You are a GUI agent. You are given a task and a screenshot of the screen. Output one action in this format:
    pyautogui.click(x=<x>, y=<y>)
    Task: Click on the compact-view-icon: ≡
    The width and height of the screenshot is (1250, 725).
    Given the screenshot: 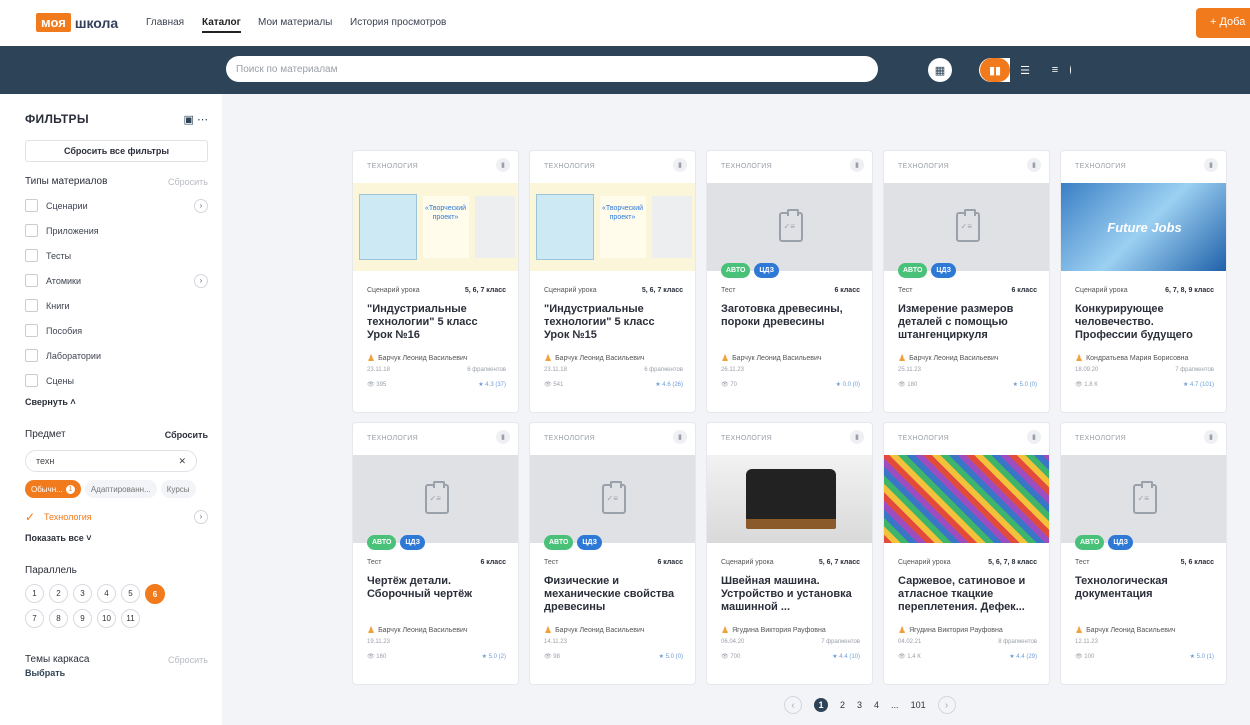 What is the action you would take?
    pyautogui.click(x=1055, y=70)
    